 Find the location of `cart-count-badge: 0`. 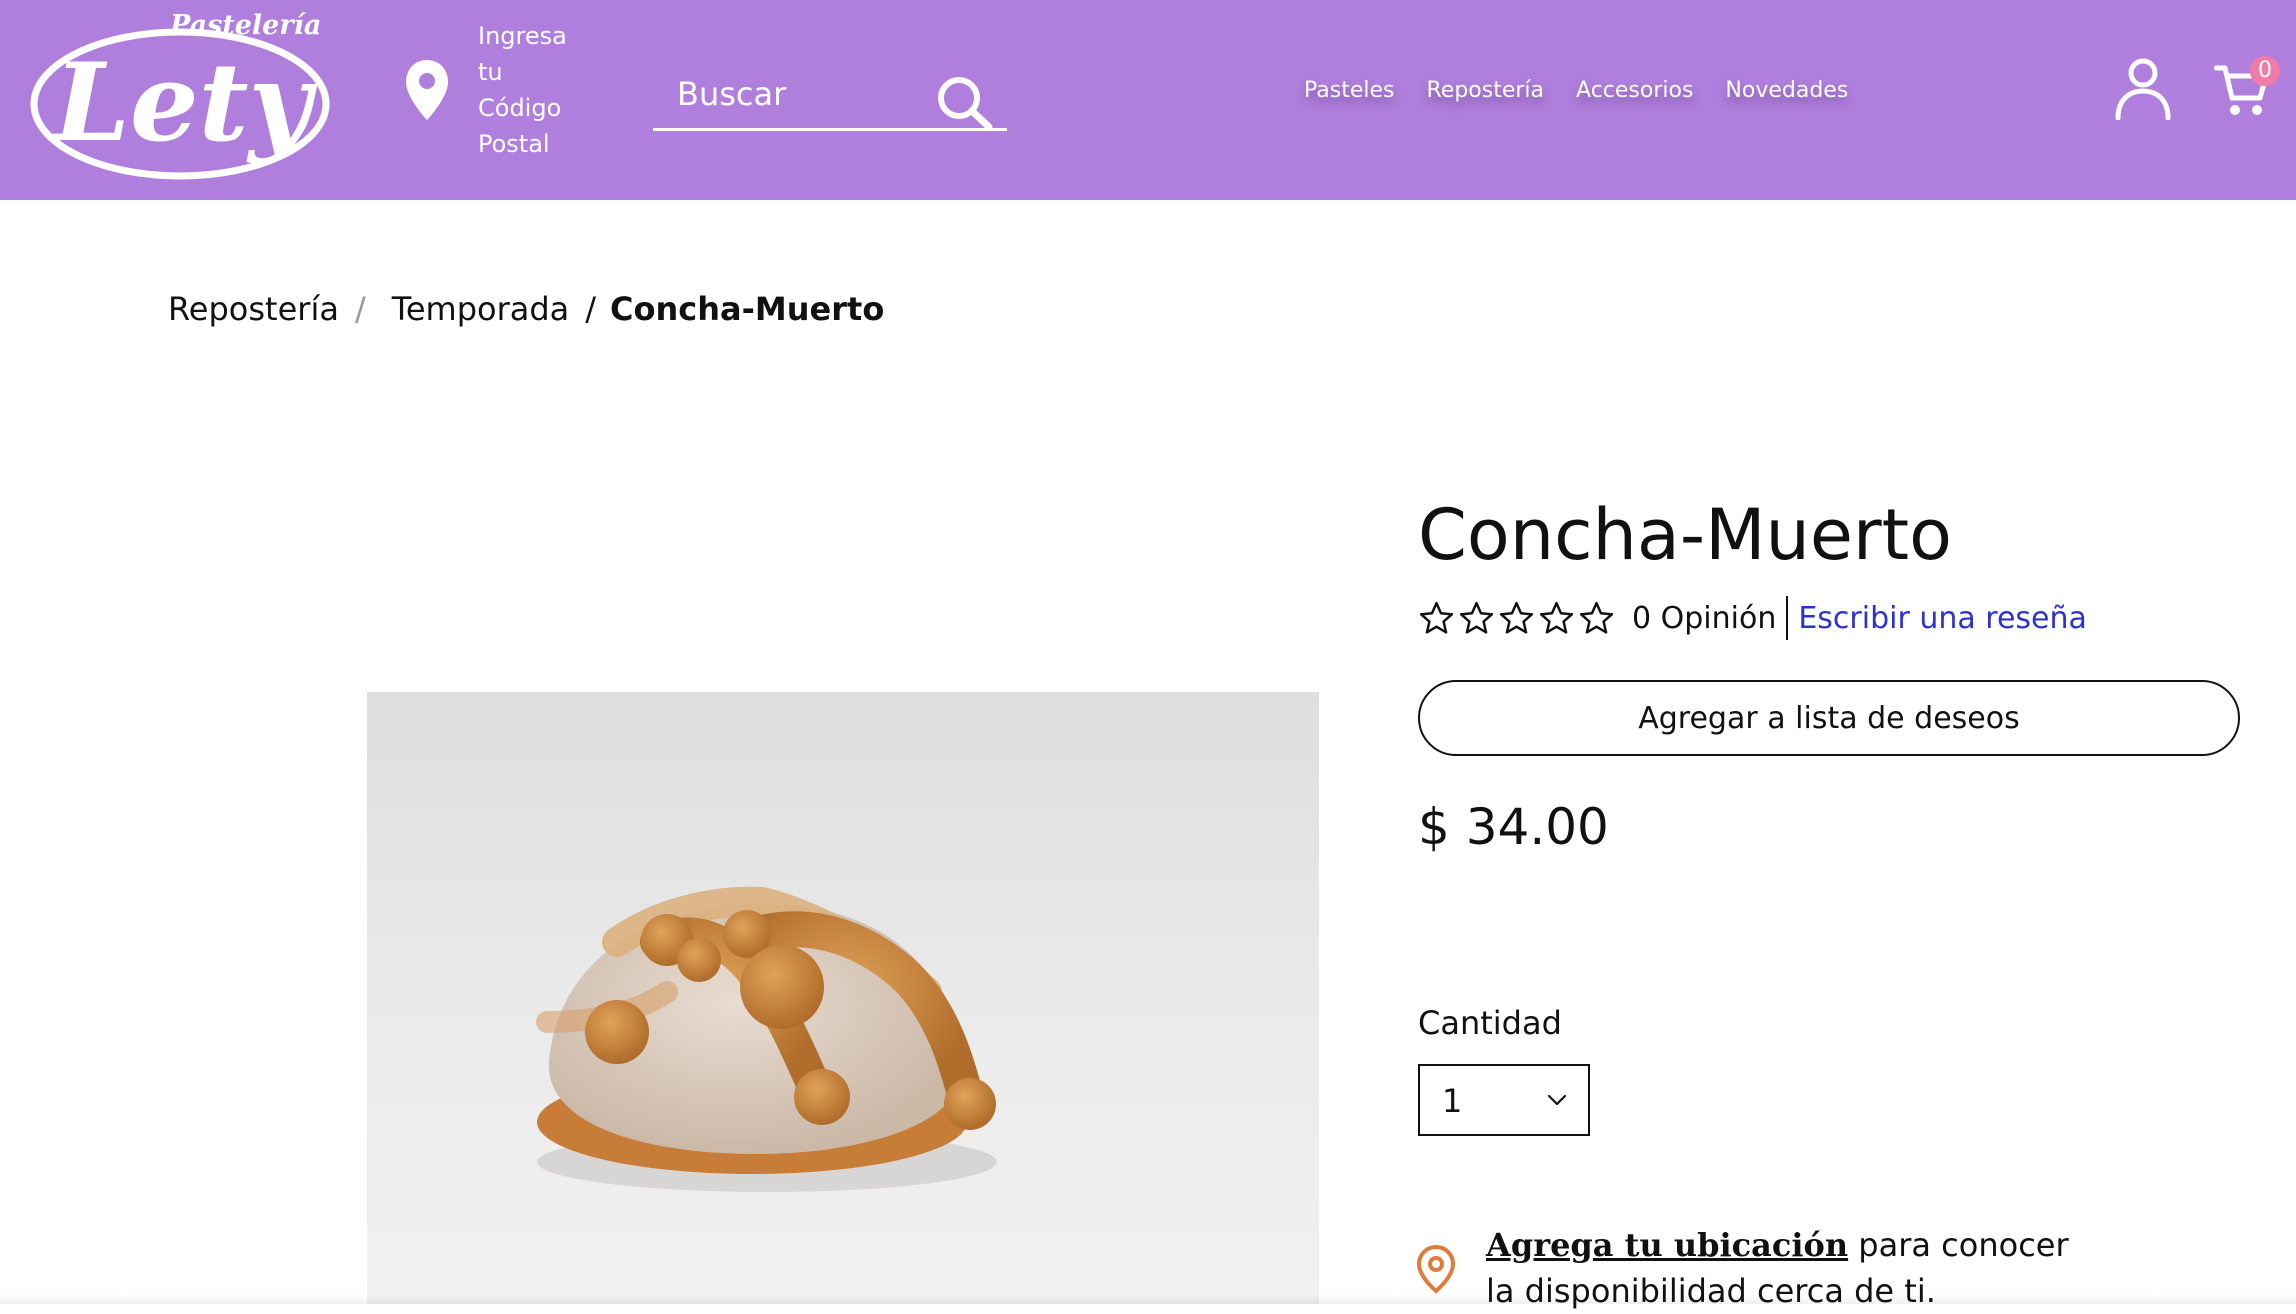

cart-count-badge: 0 is located at coordinates (2265, 71).